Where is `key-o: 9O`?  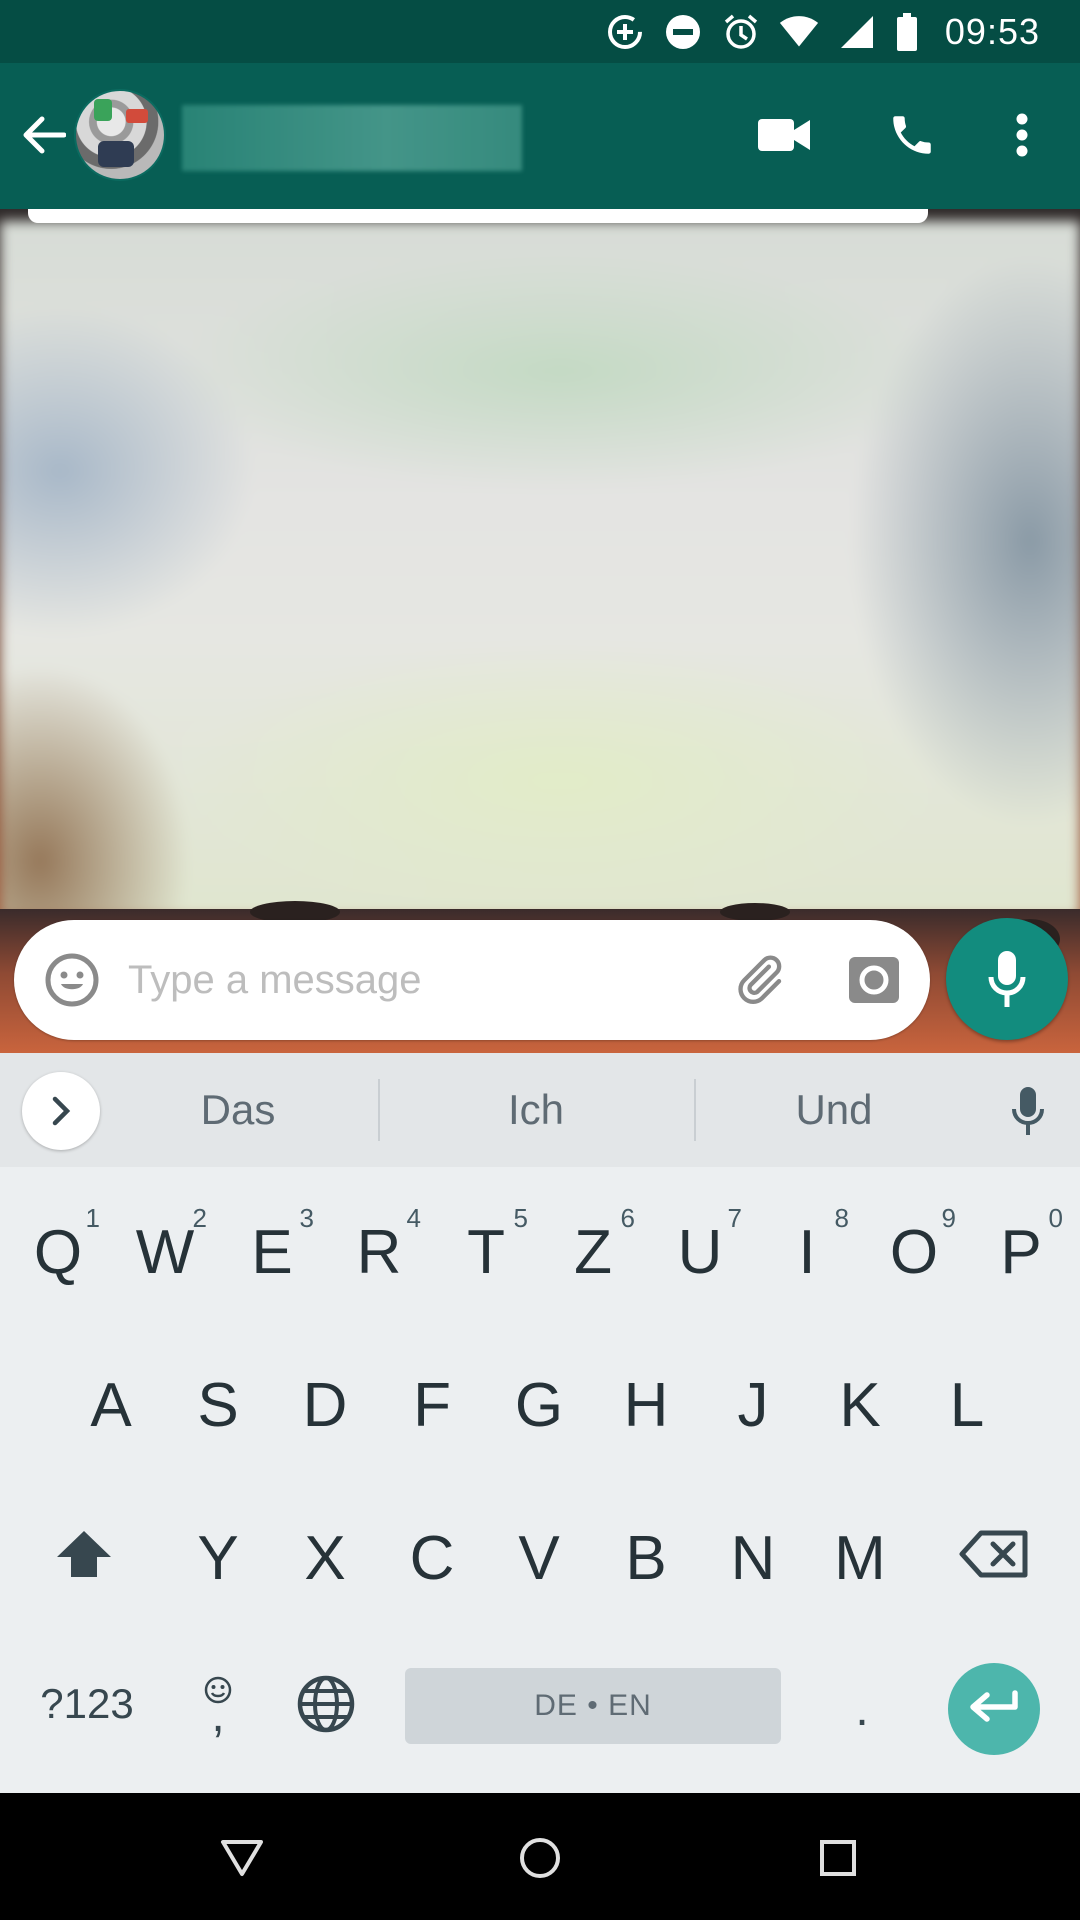
key-o: 9O is located at coordinates (914, 1248).